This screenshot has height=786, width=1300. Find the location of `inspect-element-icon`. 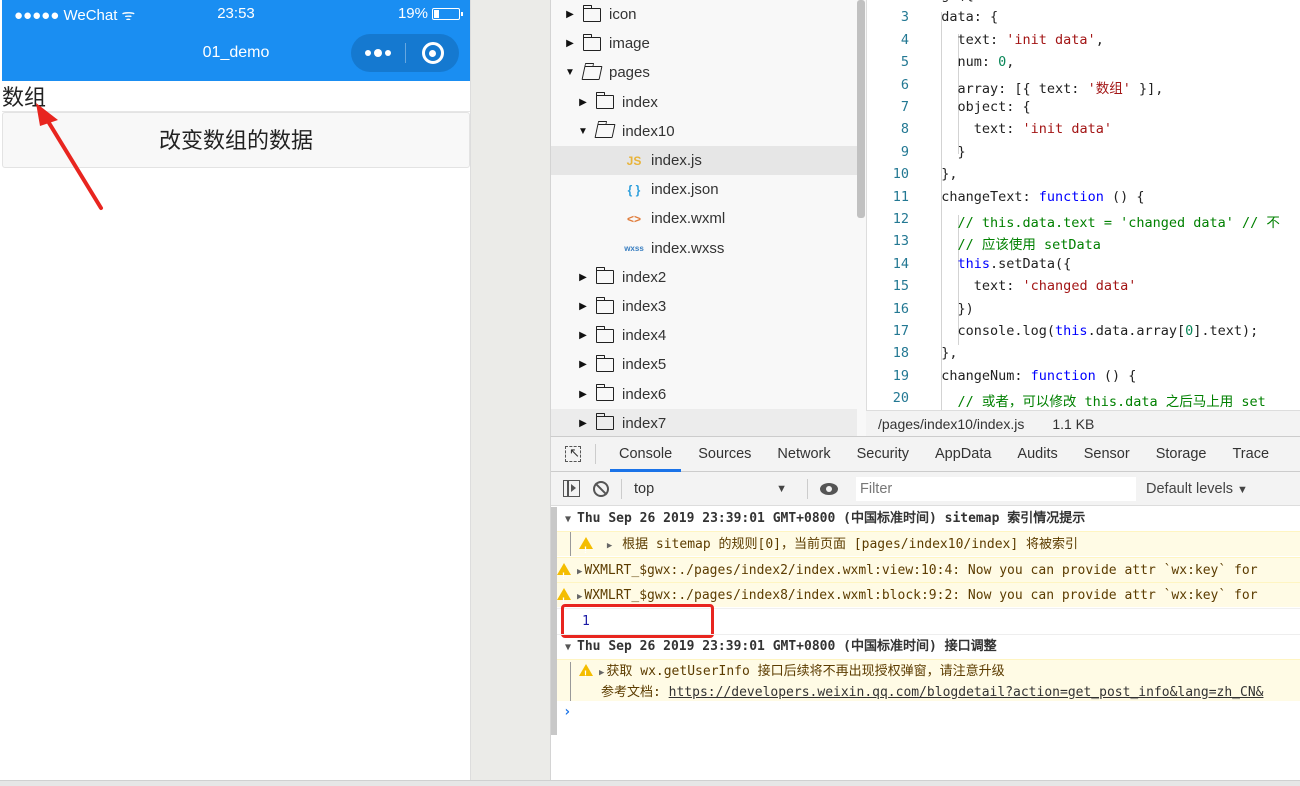

inspect-element-icon is located at coordinates (573, 453).